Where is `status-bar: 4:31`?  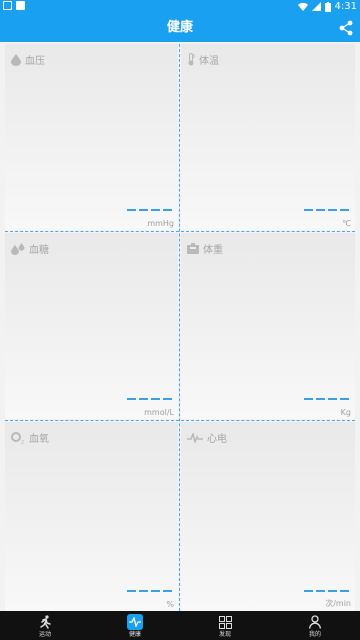
status-bar: 4:31 is located at coordinates (180, 6).